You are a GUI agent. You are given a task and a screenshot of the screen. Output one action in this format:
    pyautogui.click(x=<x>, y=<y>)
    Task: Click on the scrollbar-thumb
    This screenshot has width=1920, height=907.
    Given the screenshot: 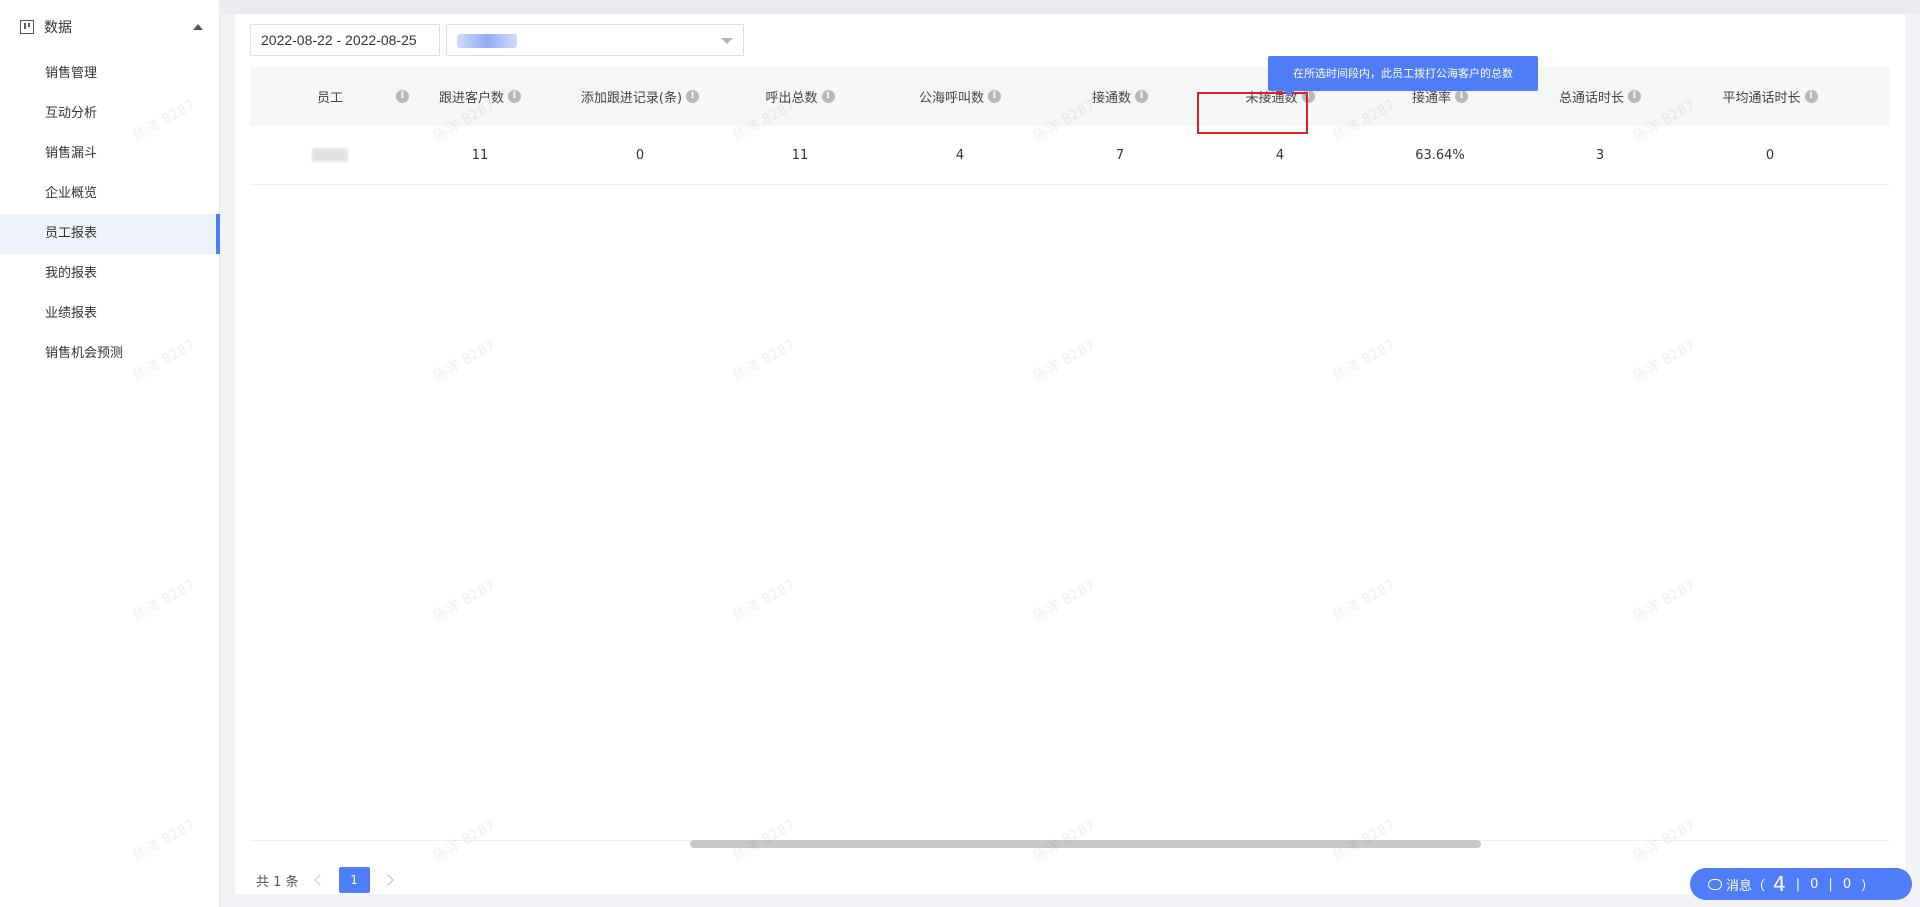 What is the action you would take?
    pyautogui.click(x=1085, y=844)
    